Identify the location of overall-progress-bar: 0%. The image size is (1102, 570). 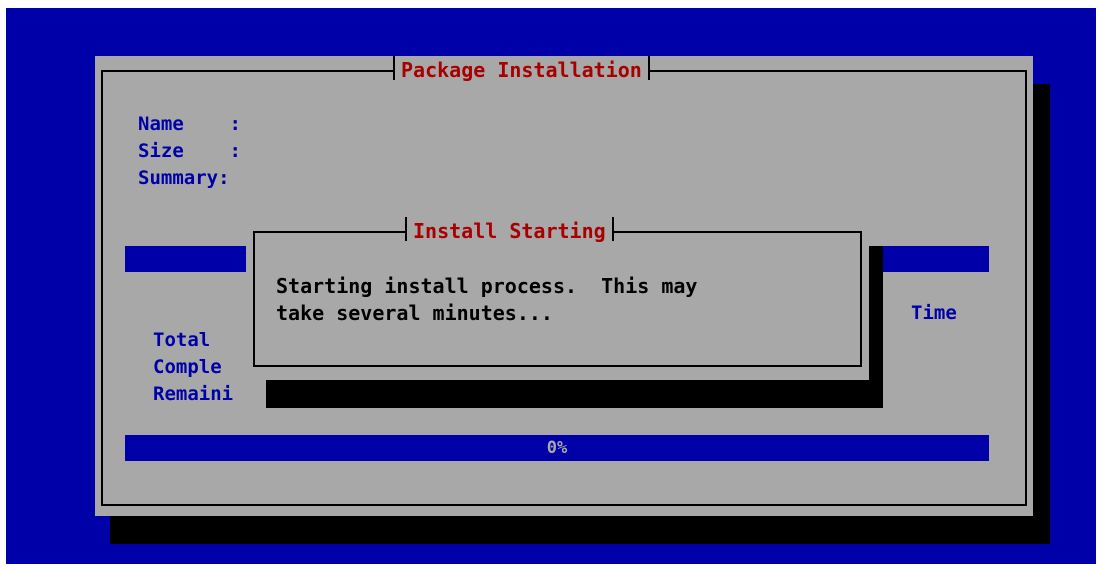
(557, 448).